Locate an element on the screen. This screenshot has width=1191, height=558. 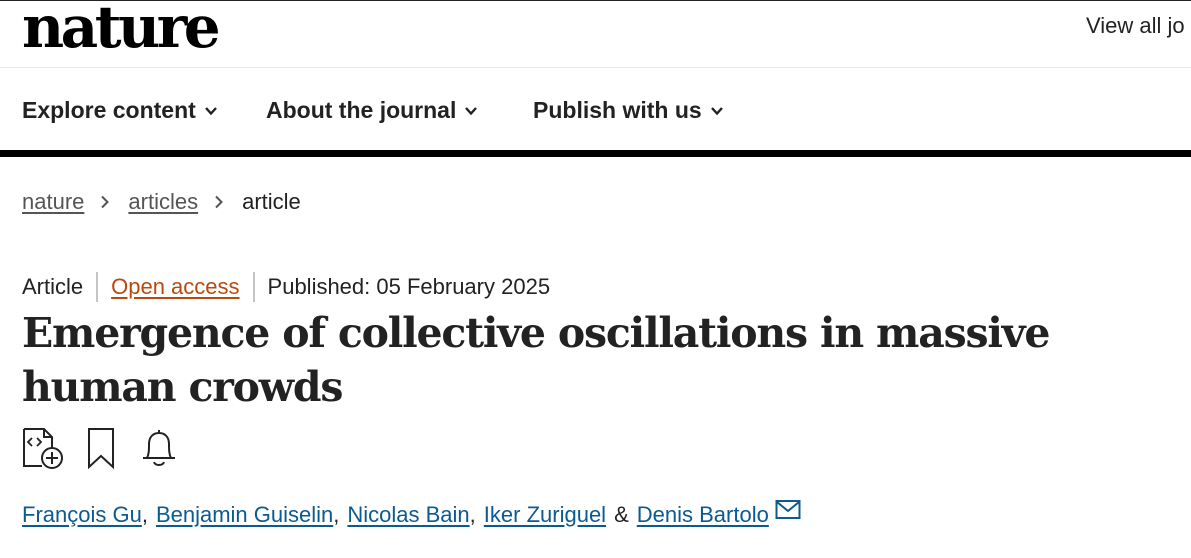
nav-publish-with-us: Publish with us is located at coordinates (628, 110).